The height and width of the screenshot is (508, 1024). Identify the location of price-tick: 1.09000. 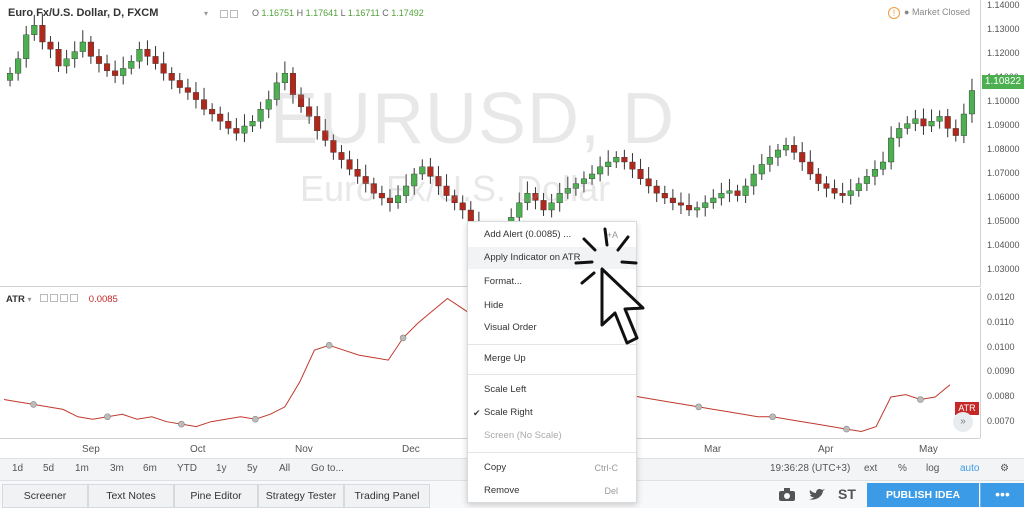
(1003, 125).